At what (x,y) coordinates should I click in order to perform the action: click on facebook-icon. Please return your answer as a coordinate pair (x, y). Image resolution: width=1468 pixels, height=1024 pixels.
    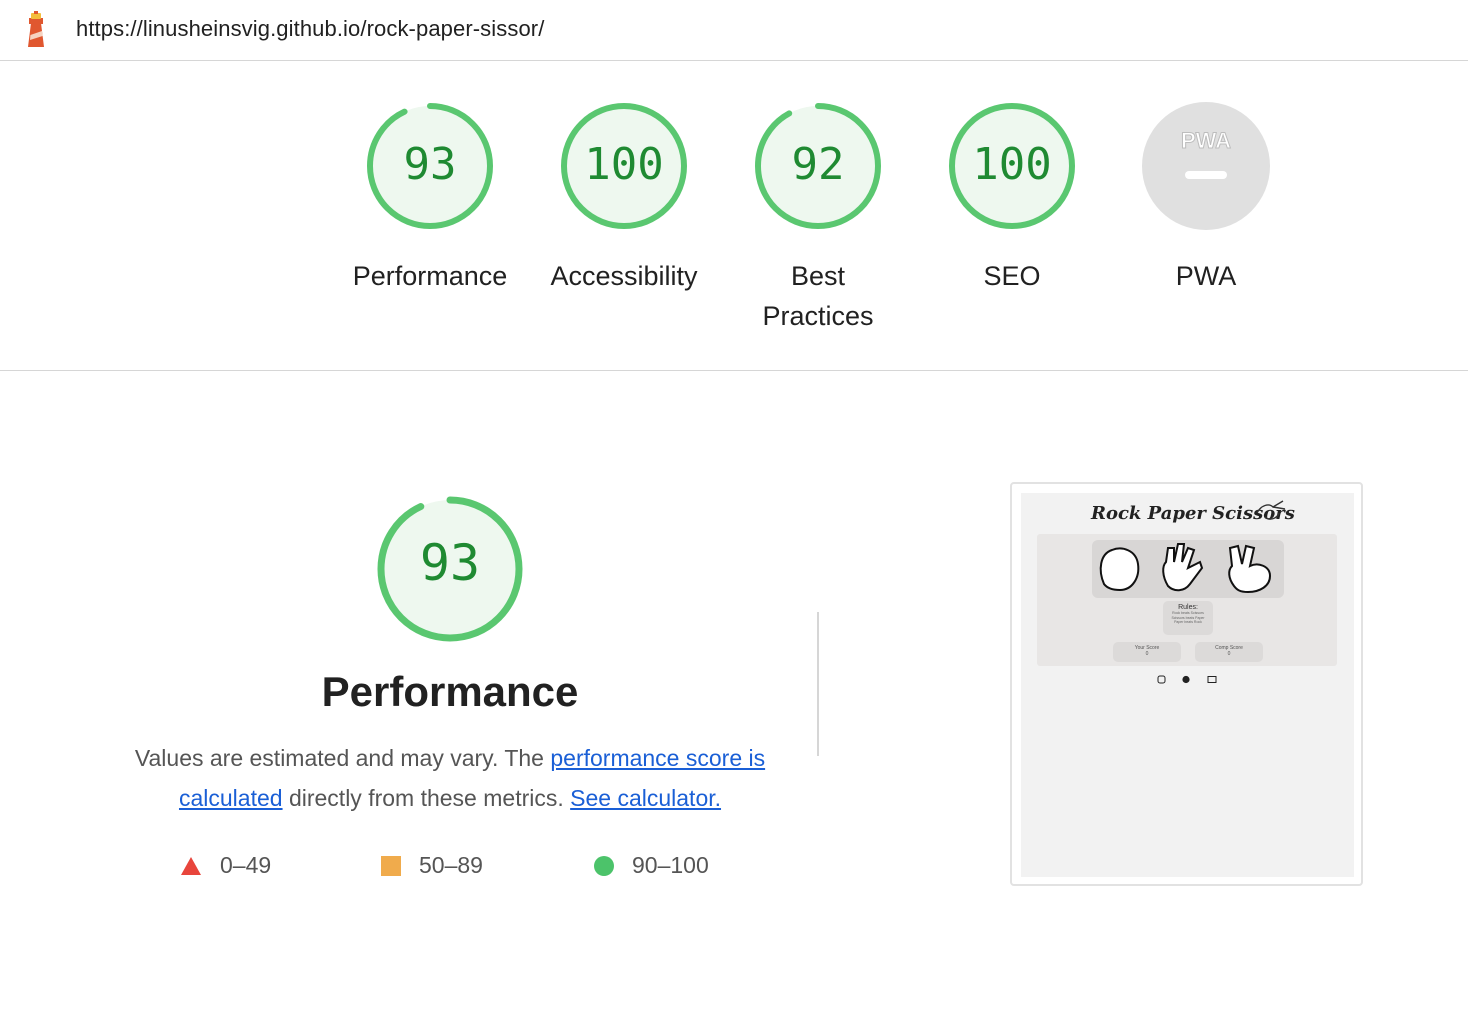
    Looking at the image, I should click on (1186, 679).